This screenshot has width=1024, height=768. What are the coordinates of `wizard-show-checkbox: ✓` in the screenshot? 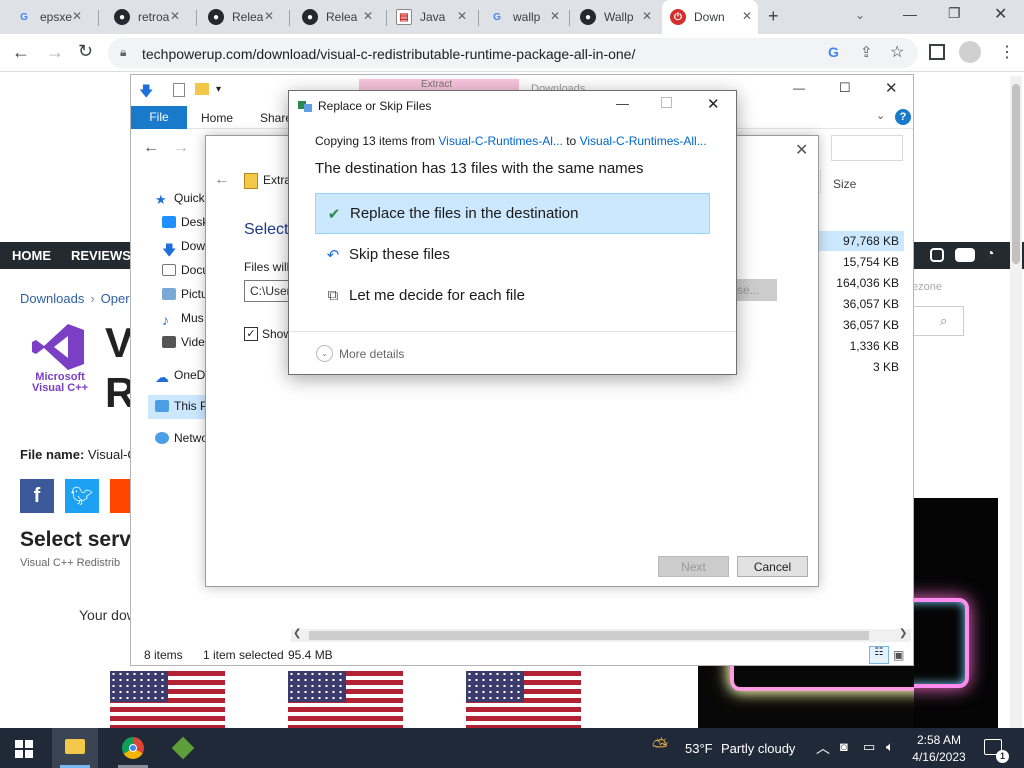 It's located at (251, 334).